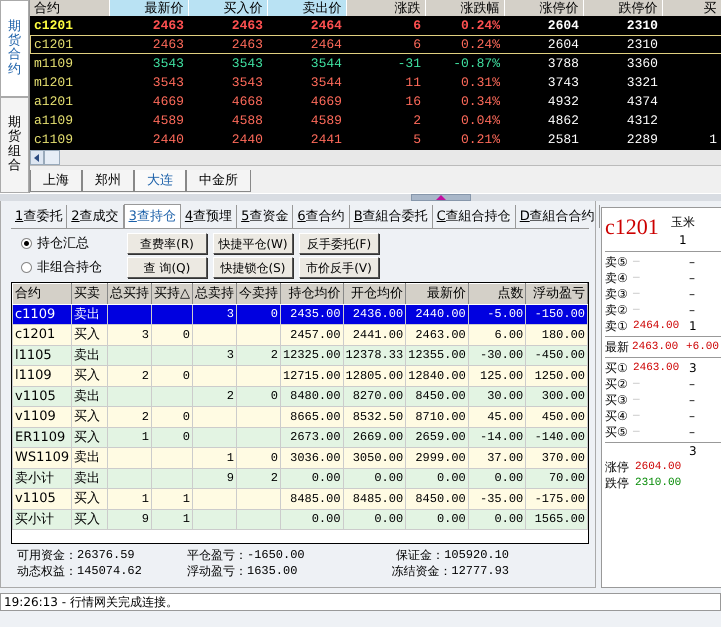 The height and width of the screenshot is (627, 721). Describe the element at coordinates (300, 334) in the screenshot. I see `table-row: c1201 买入 3 0 2457.00 2441.00 2463.00 6.00 180.00` at that location.